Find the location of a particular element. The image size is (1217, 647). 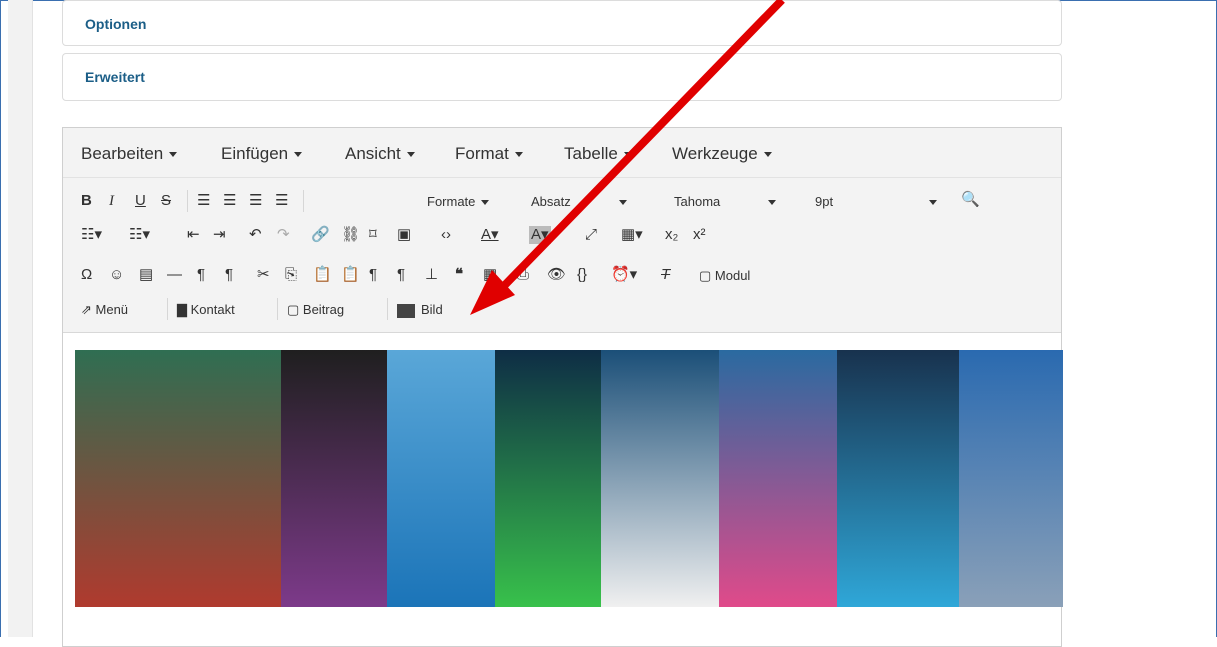

media-icon: ▤ is located at coordinates (146, 275).